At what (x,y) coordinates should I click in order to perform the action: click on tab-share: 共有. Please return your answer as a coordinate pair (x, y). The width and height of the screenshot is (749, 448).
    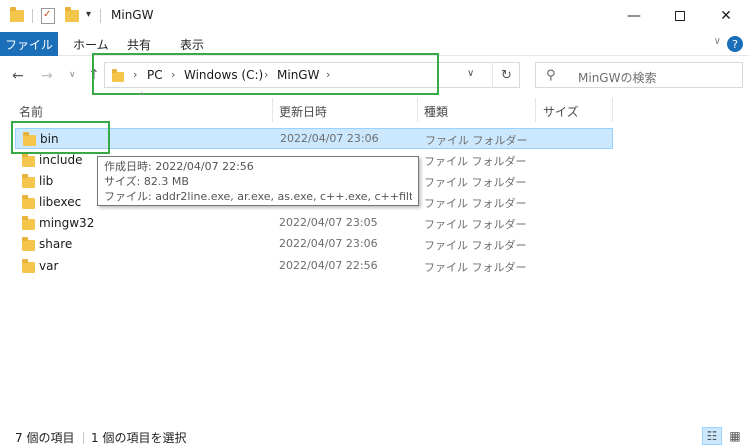
    Looking at the image, I should click on (139, 44).